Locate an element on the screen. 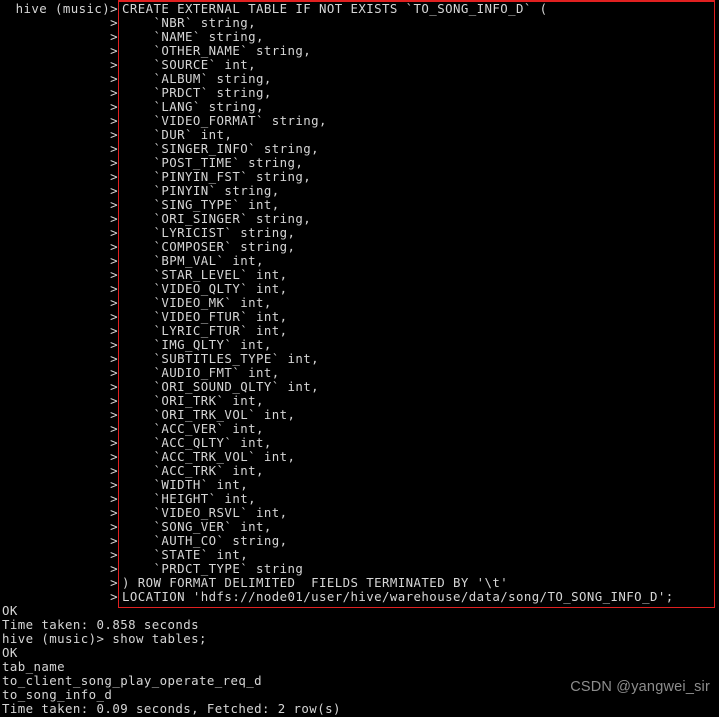  terminal-line: > `VIDEO_FTUR` int, is located at coordinates (359, 317).